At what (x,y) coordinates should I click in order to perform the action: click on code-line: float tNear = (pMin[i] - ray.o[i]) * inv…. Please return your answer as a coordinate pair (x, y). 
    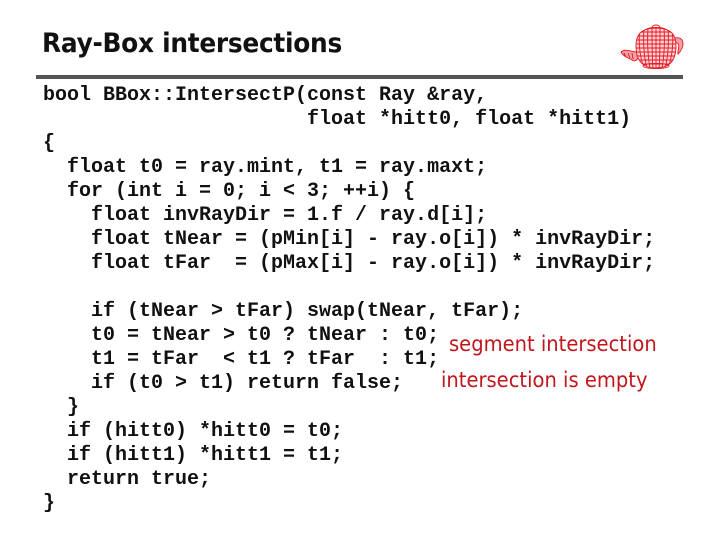
    Looking at the image, I should click on (349, 239).